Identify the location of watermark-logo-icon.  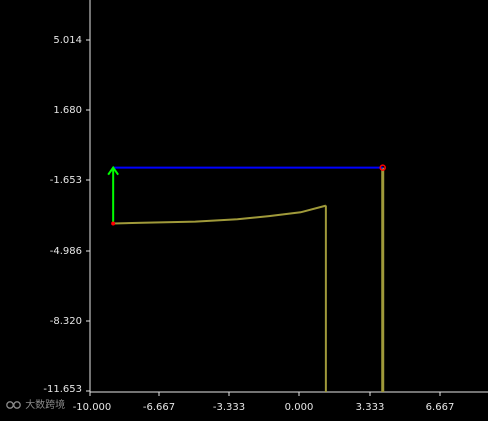
(14, 405).